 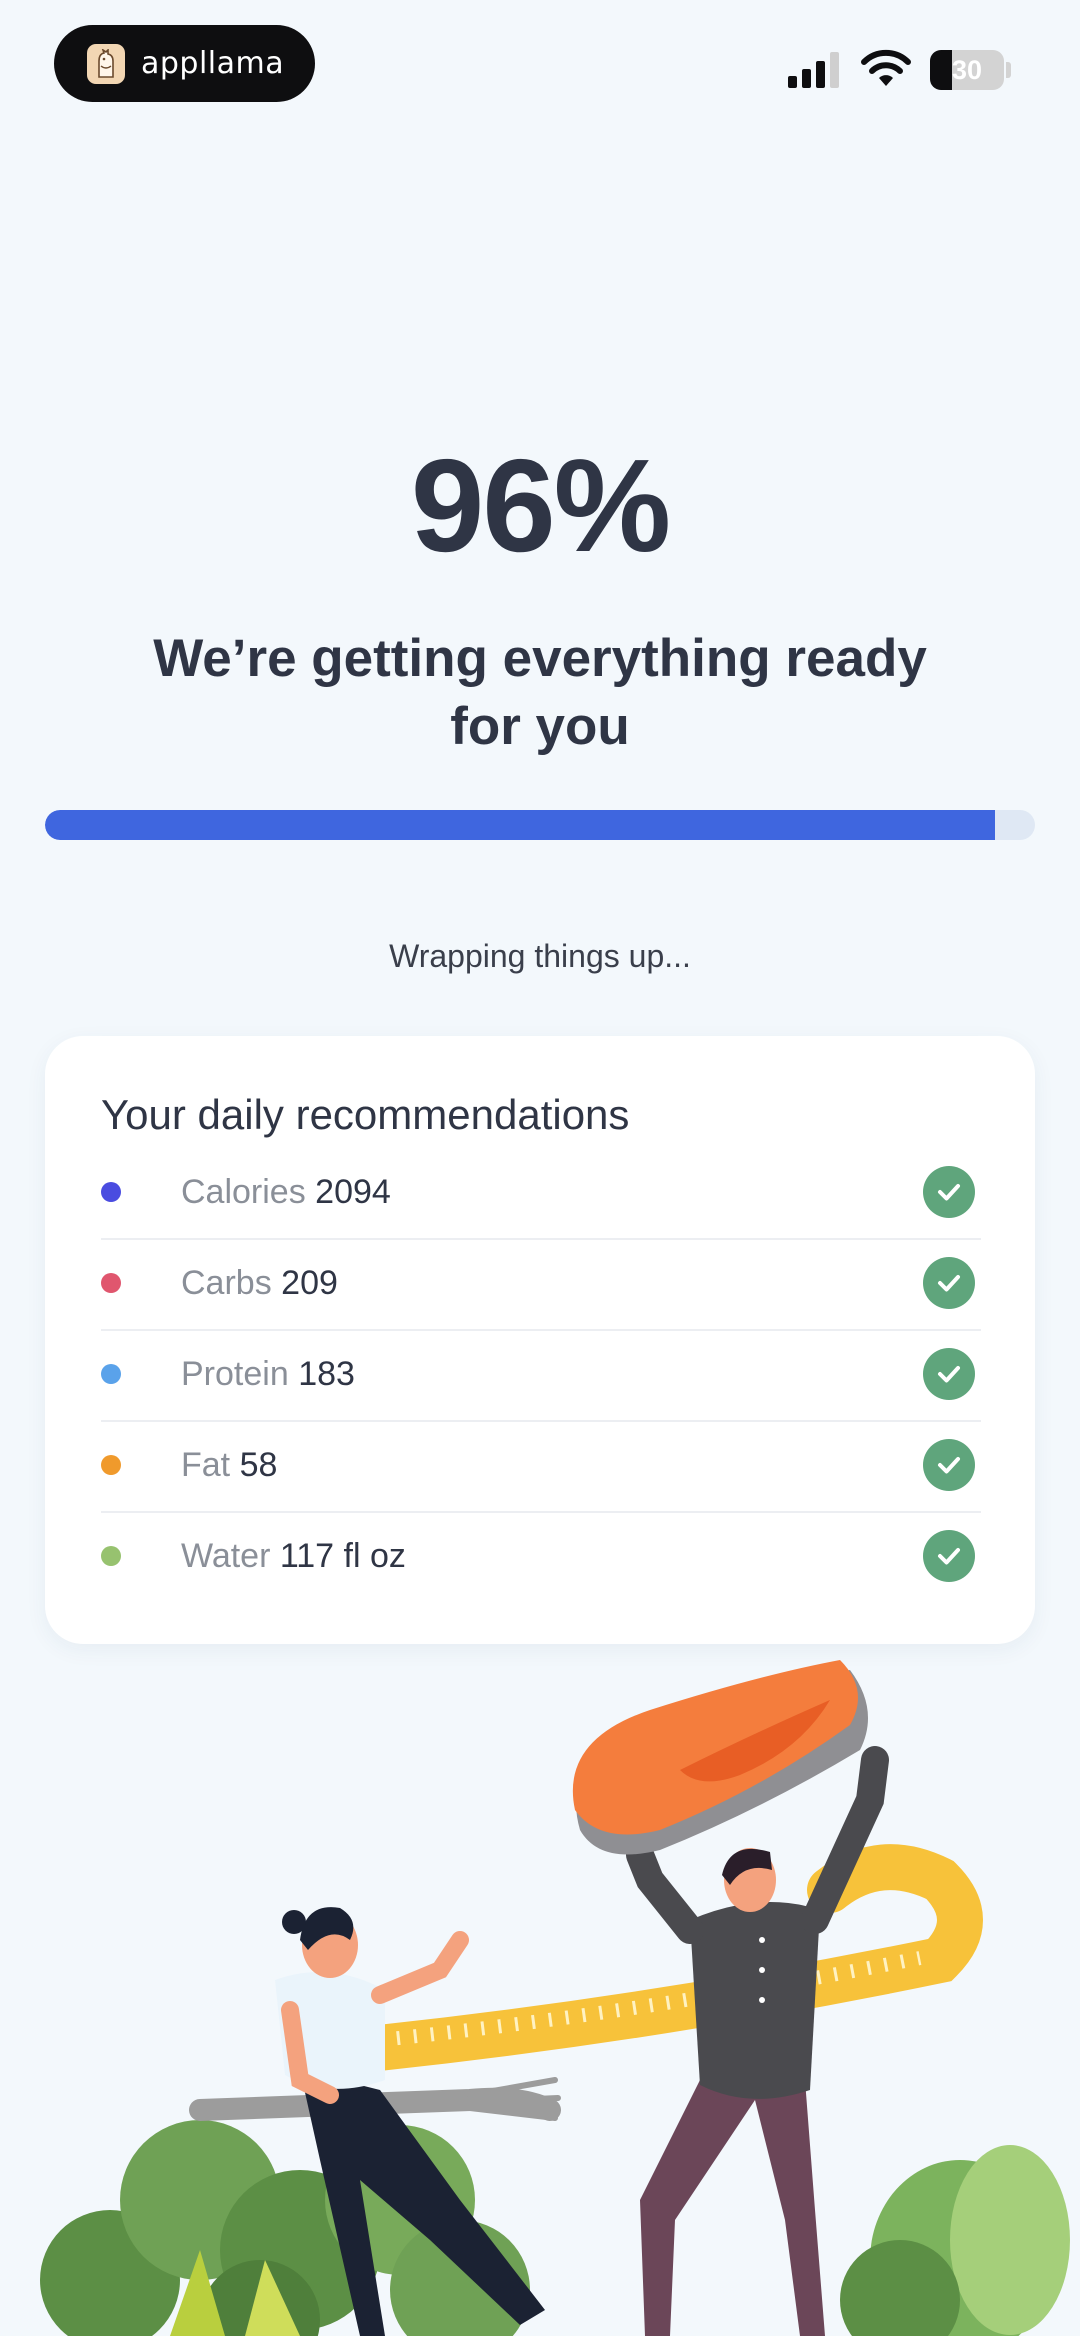 I want to click on signal-icon, so click(x=813, y=70).